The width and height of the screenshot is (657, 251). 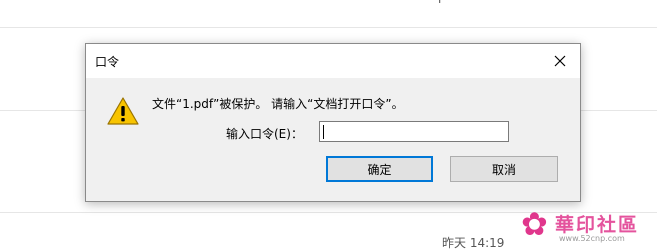 What do you see at coordinates (439, 3) in the screenshot?
I see `background-text-fragment: l` at bounding box center [439, 3].